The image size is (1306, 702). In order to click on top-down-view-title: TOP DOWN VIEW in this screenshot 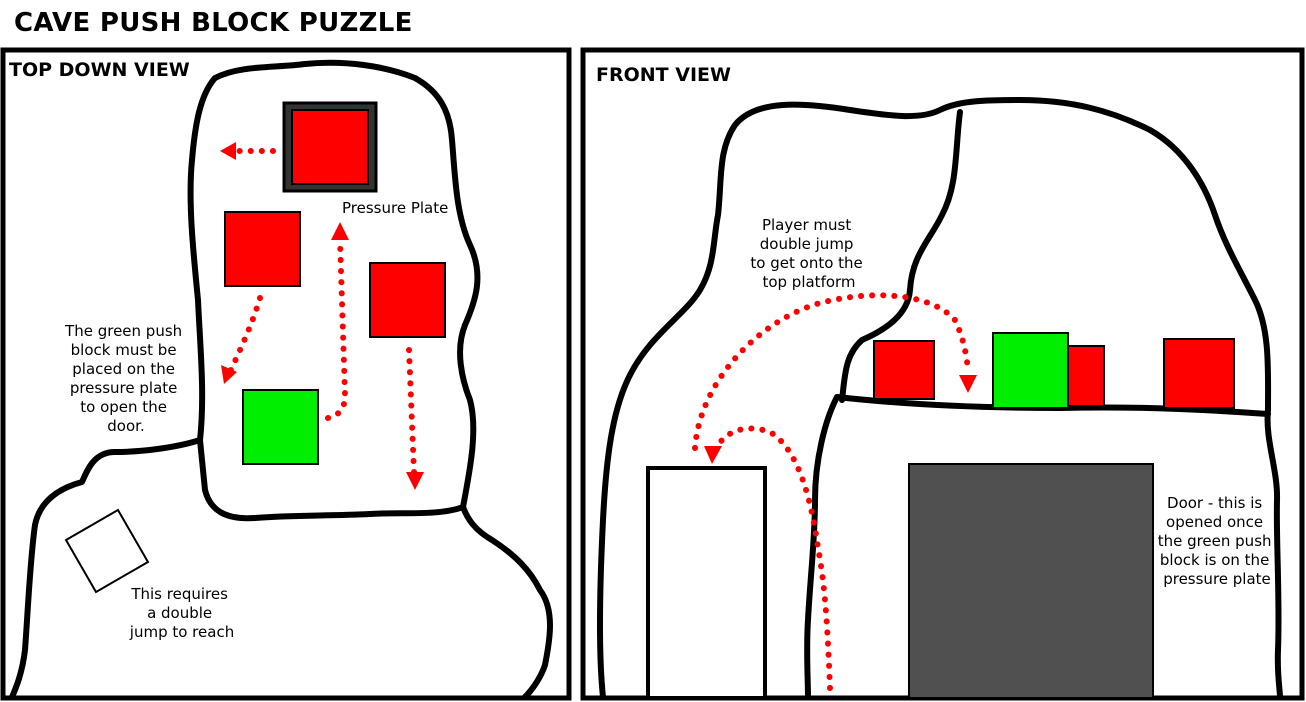, I will do `click(99, 70)`.